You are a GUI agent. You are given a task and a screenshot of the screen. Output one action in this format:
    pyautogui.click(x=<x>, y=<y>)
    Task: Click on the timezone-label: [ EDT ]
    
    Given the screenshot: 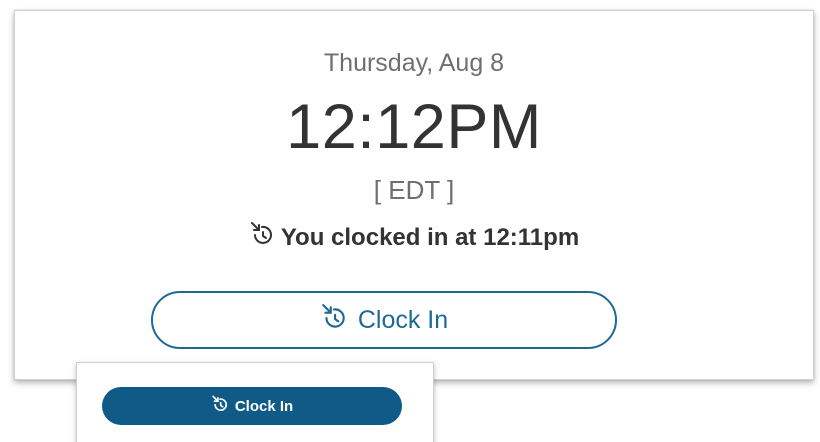 What is the action you would take?
    pyautogui.click(x=414, y=190)
    